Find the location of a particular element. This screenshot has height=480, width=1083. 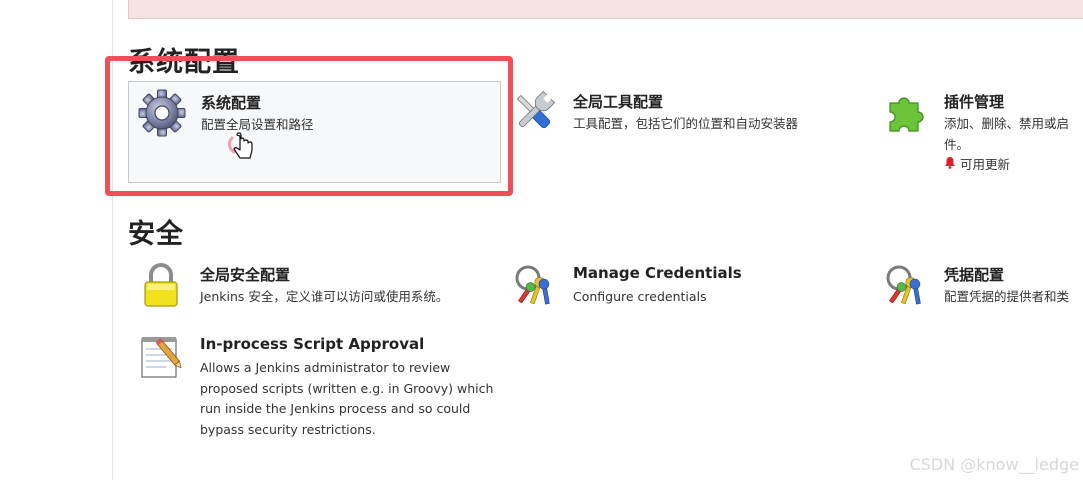

wrench-screwdriver-icon is located at coordinates (534, 112).